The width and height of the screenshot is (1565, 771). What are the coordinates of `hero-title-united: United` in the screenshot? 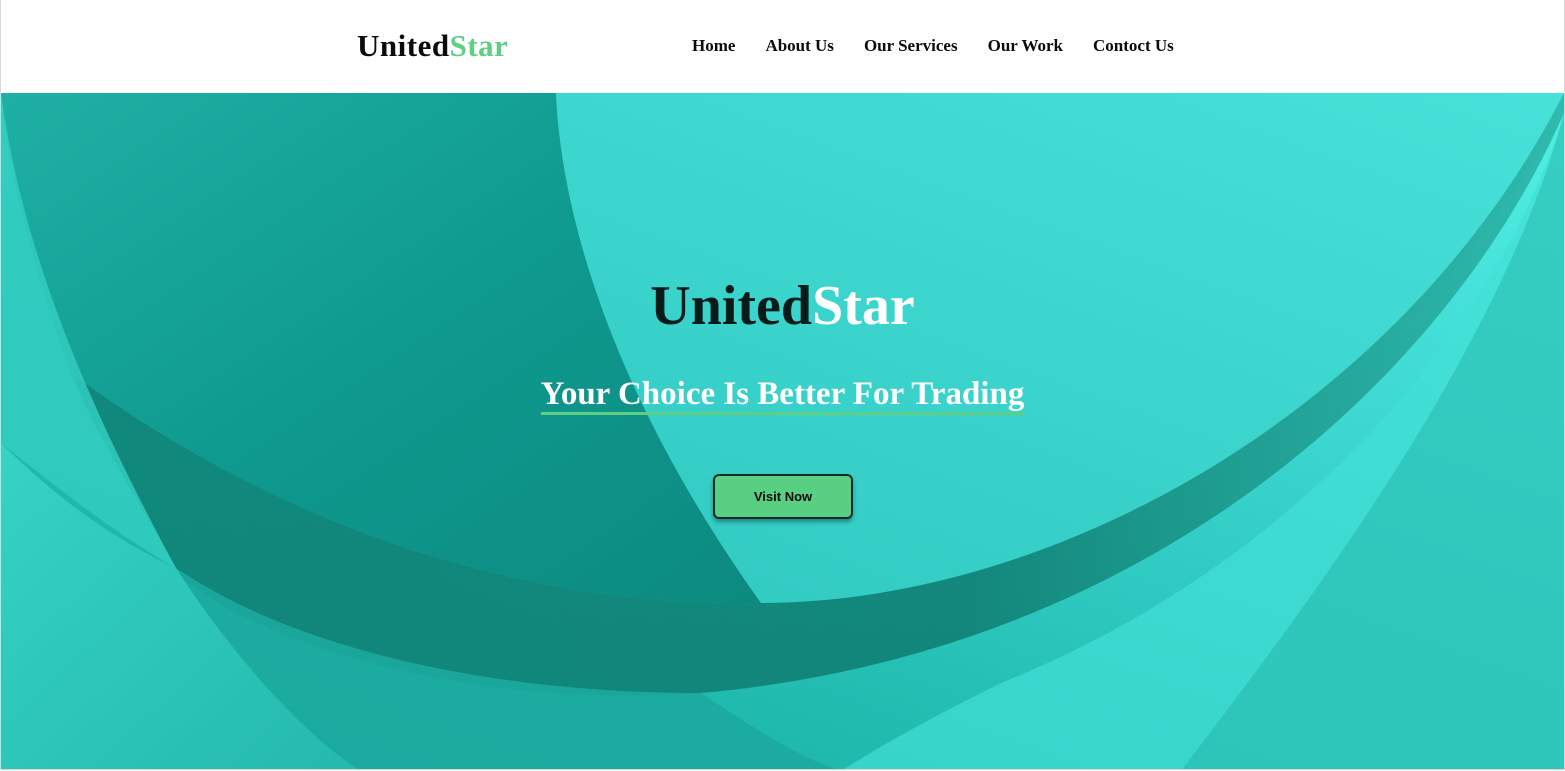 It's located at (731, 306).